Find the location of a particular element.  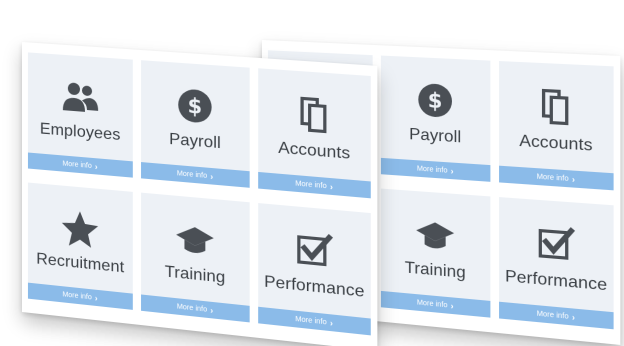

tile-label: Recruitment is located at coordinates (80, 263).